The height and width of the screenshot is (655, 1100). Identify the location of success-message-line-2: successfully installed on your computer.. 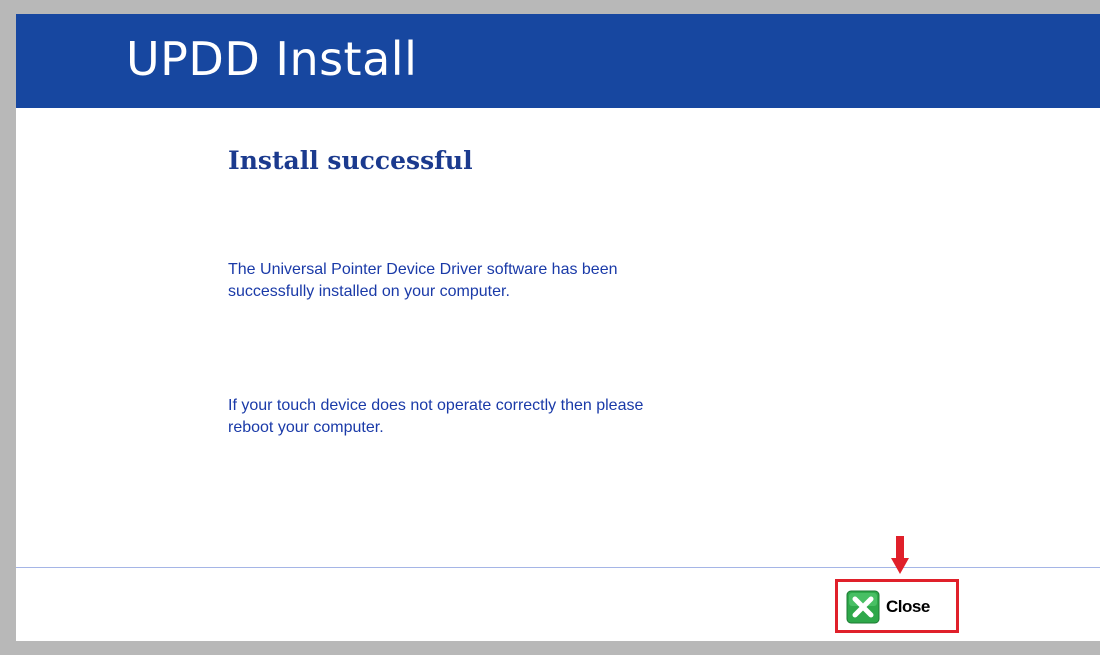
(369, 291).